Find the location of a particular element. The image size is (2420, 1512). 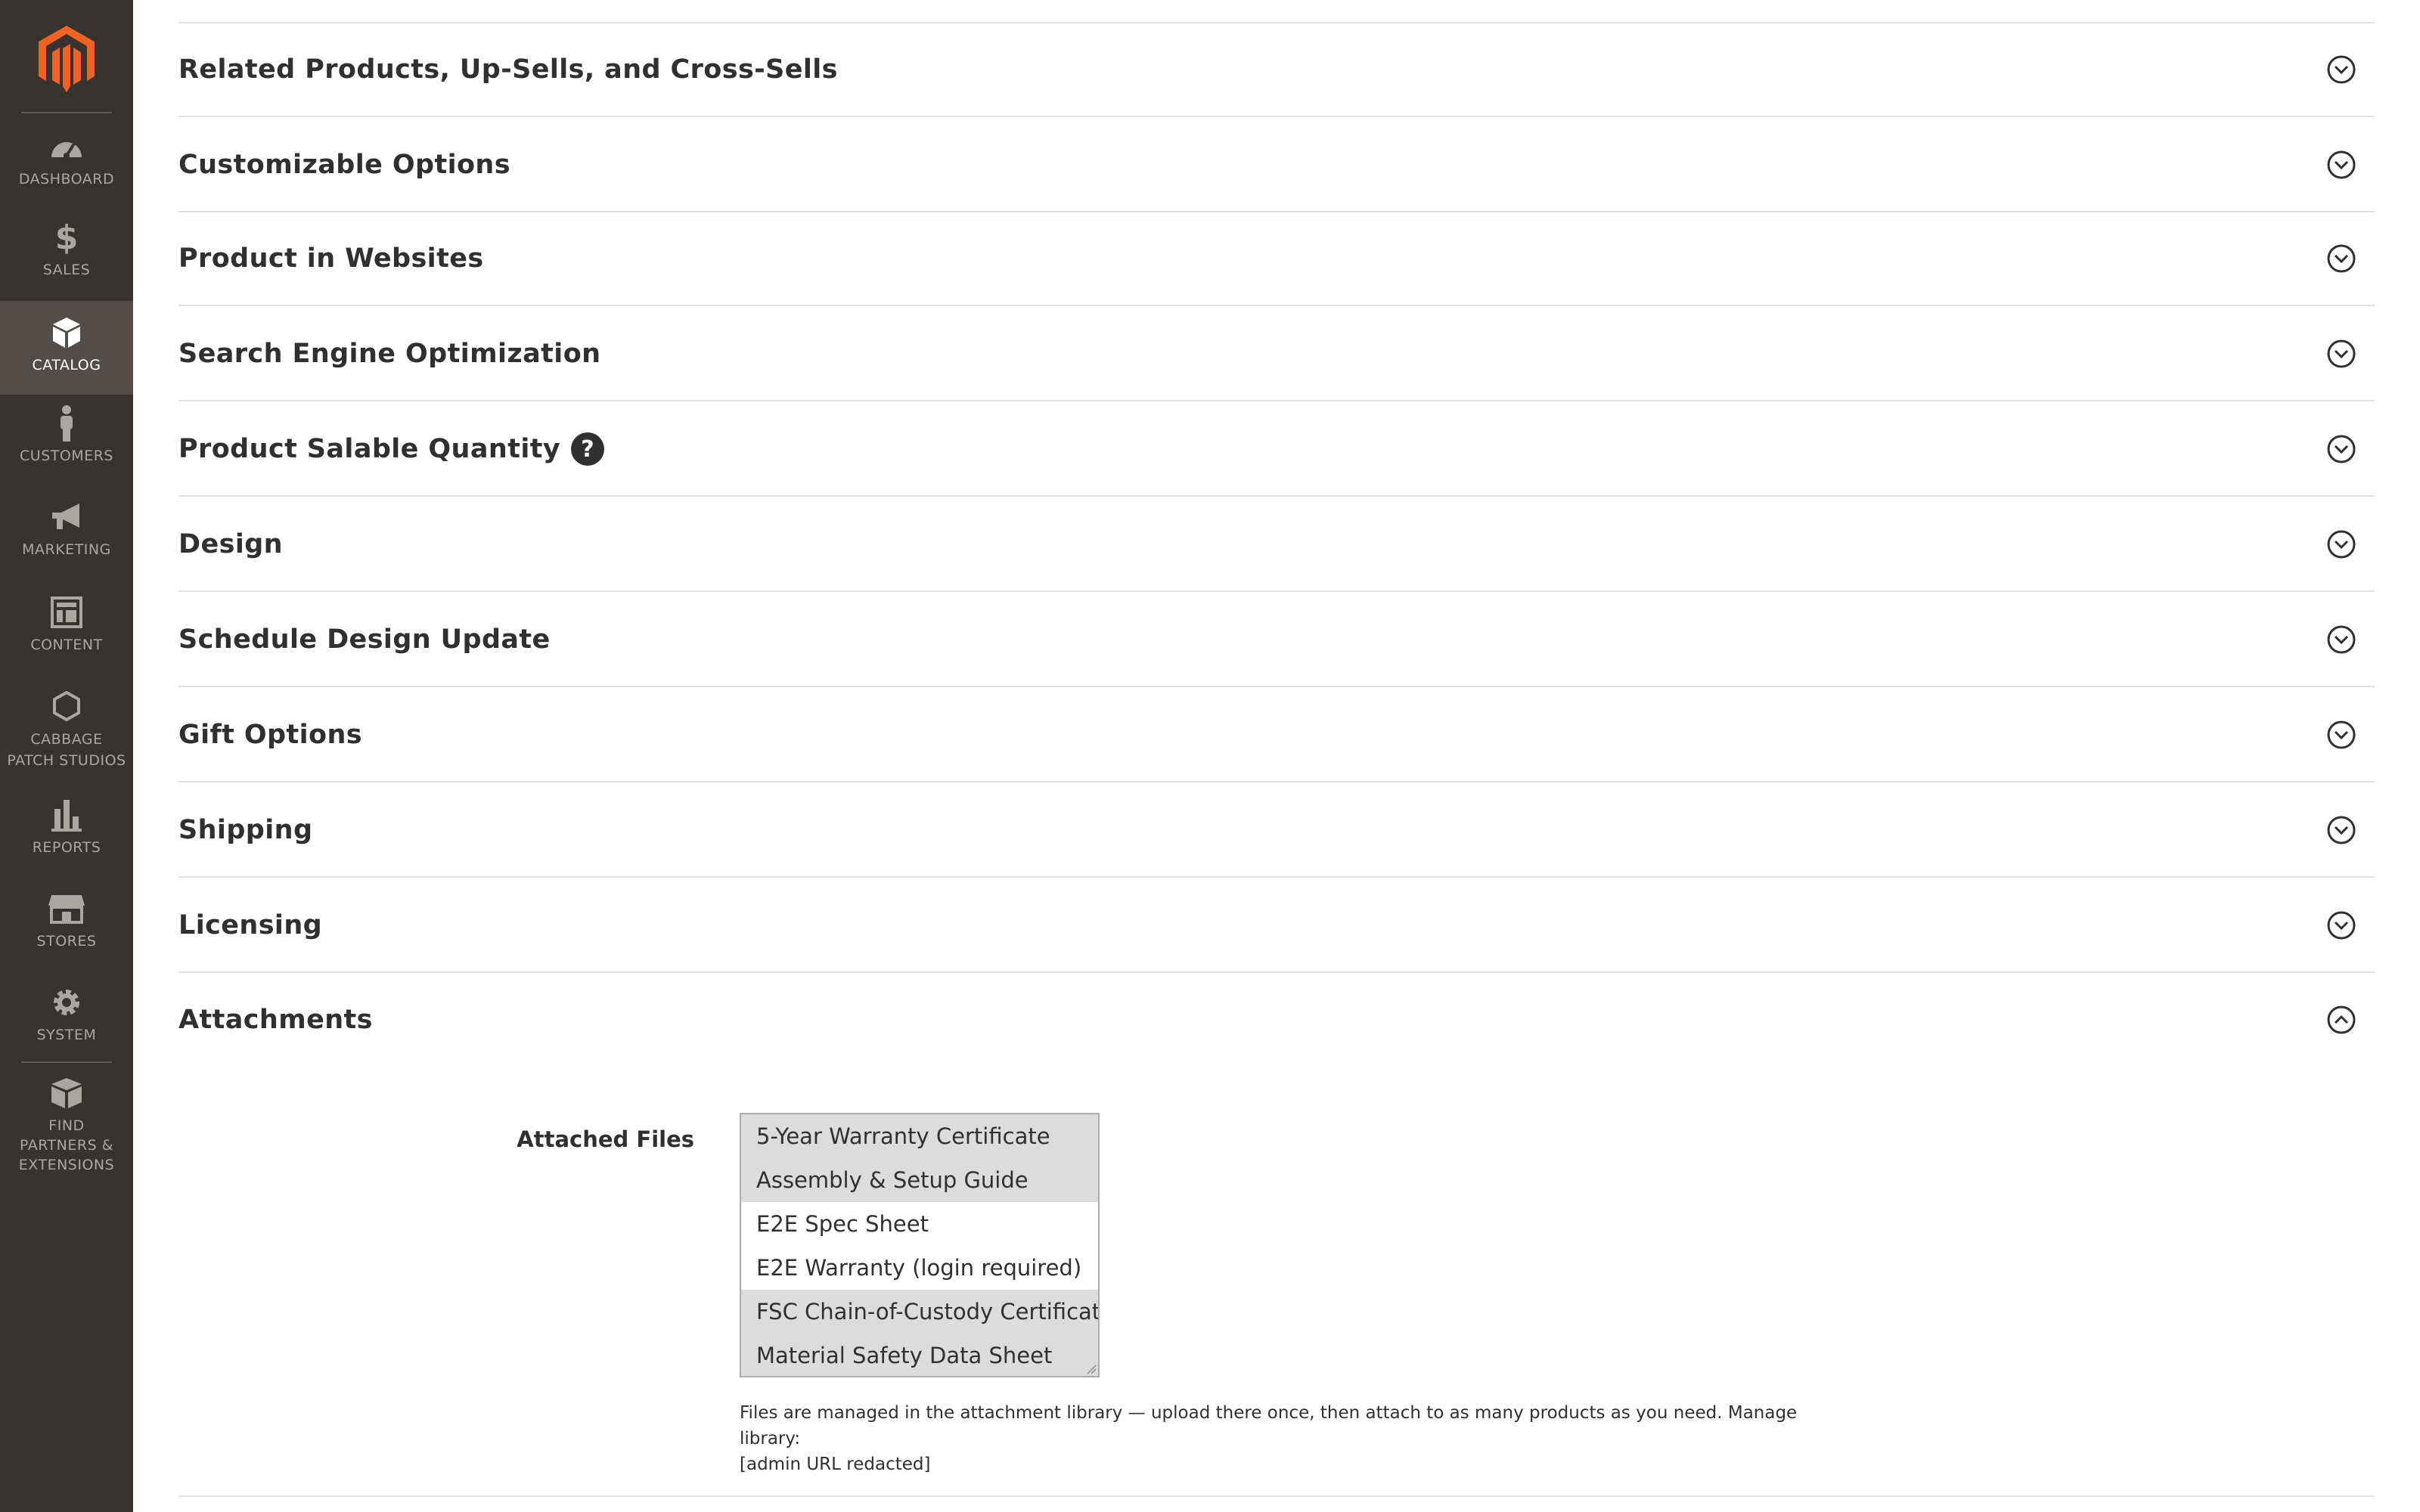

boxes-icon is located at coordinates (66, 1093).